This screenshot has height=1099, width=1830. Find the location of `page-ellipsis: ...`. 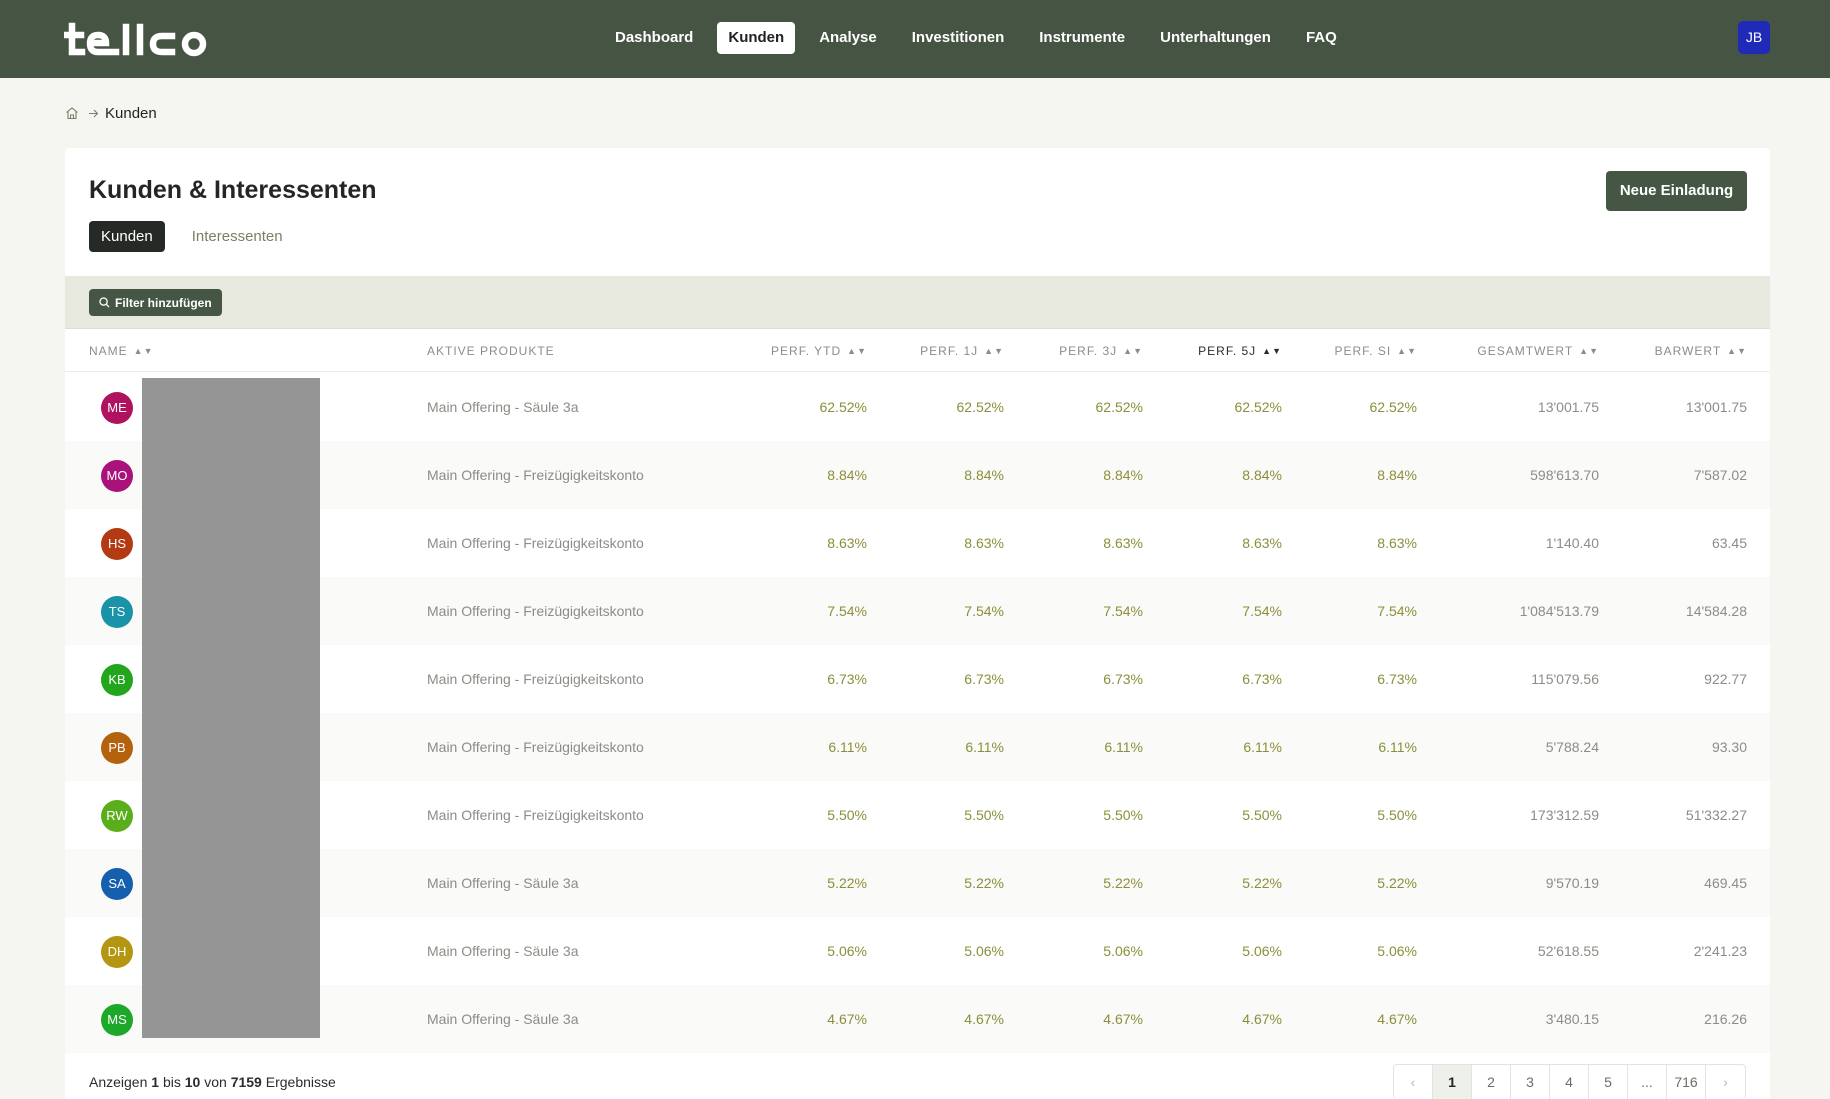

page-ellipsis: ... is located at coordinates (1647, 1082).